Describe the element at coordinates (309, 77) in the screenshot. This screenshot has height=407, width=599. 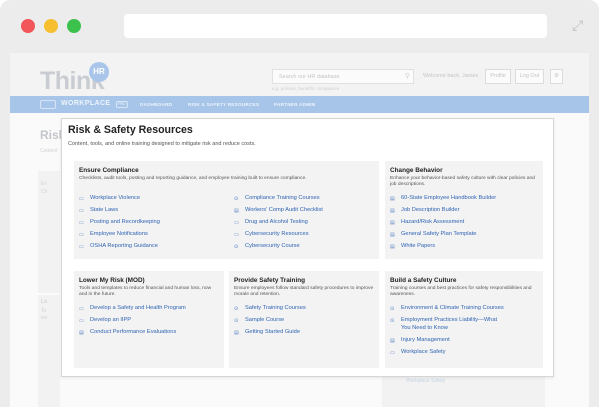
I see `search-placeholder: Search our HR database` at that location.